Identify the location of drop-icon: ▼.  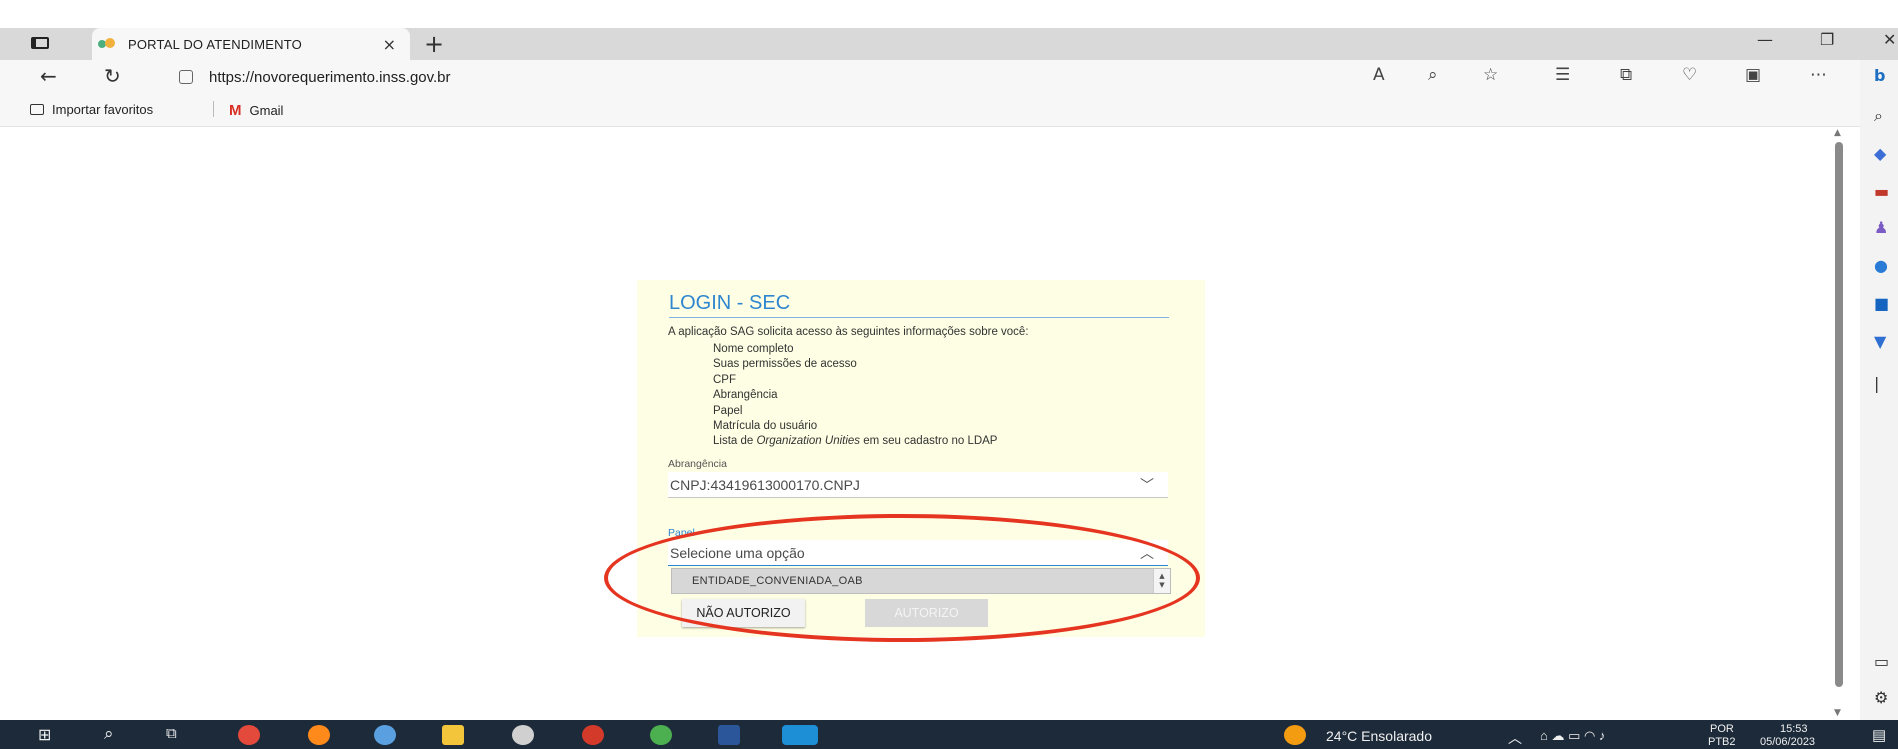
(1880, 341).